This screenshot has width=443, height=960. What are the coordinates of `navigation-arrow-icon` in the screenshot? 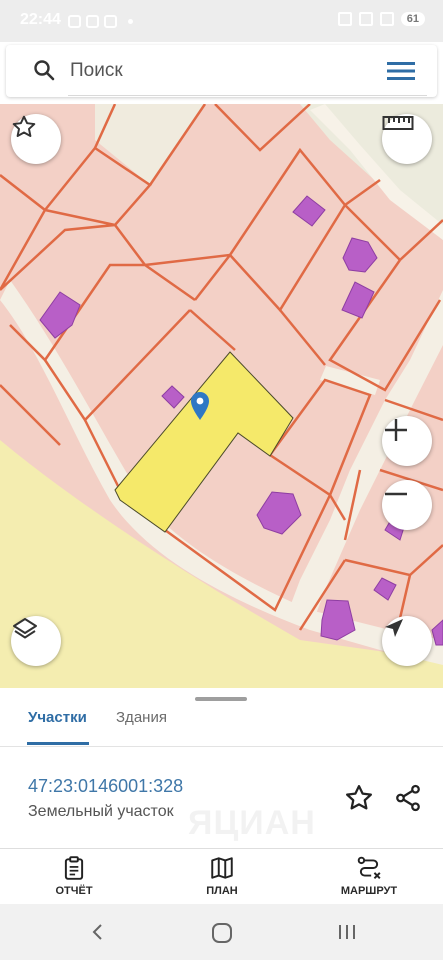 It's located at (394, 628).